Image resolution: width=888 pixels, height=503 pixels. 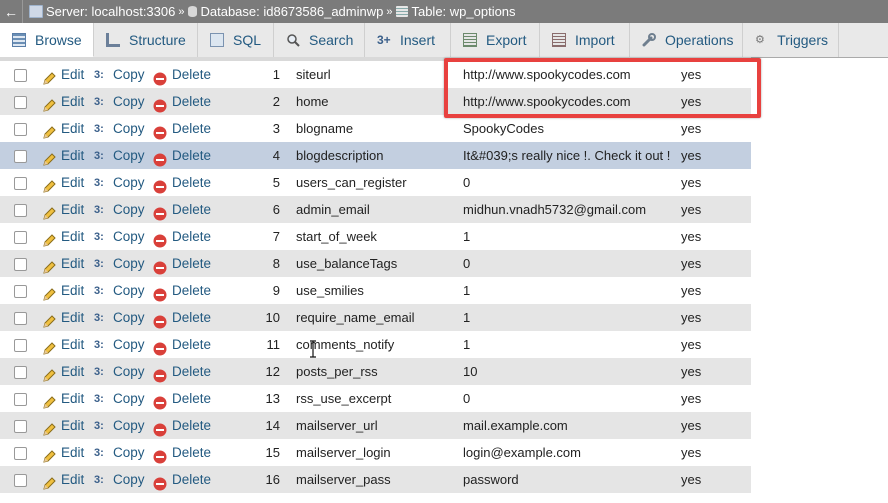 What do you see at coordinates (337, 371) in the screenshot?
I see `option-name-cell: posts_per_rss` at bounding box center [337, 371].